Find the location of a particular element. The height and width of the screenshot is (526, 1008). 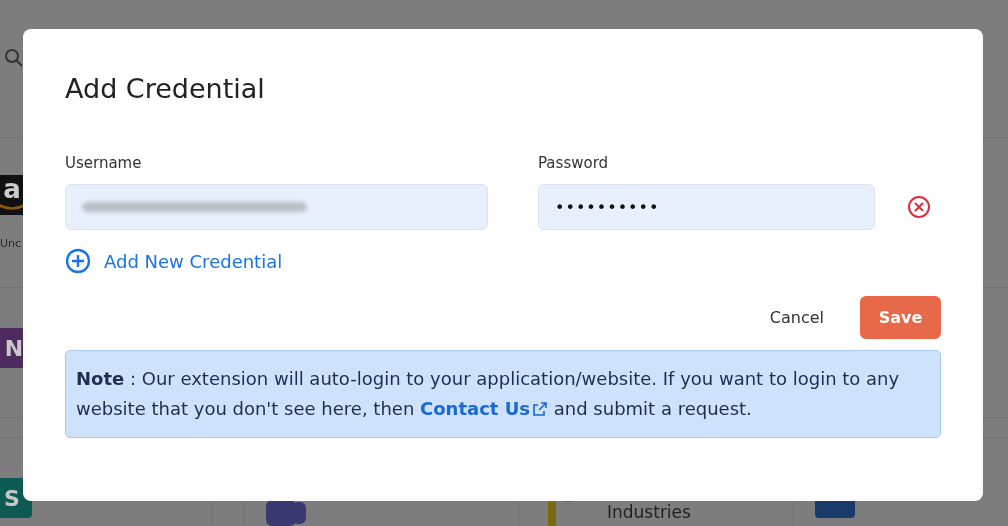

plus-circle-icon is located at coordinates (78, 261).